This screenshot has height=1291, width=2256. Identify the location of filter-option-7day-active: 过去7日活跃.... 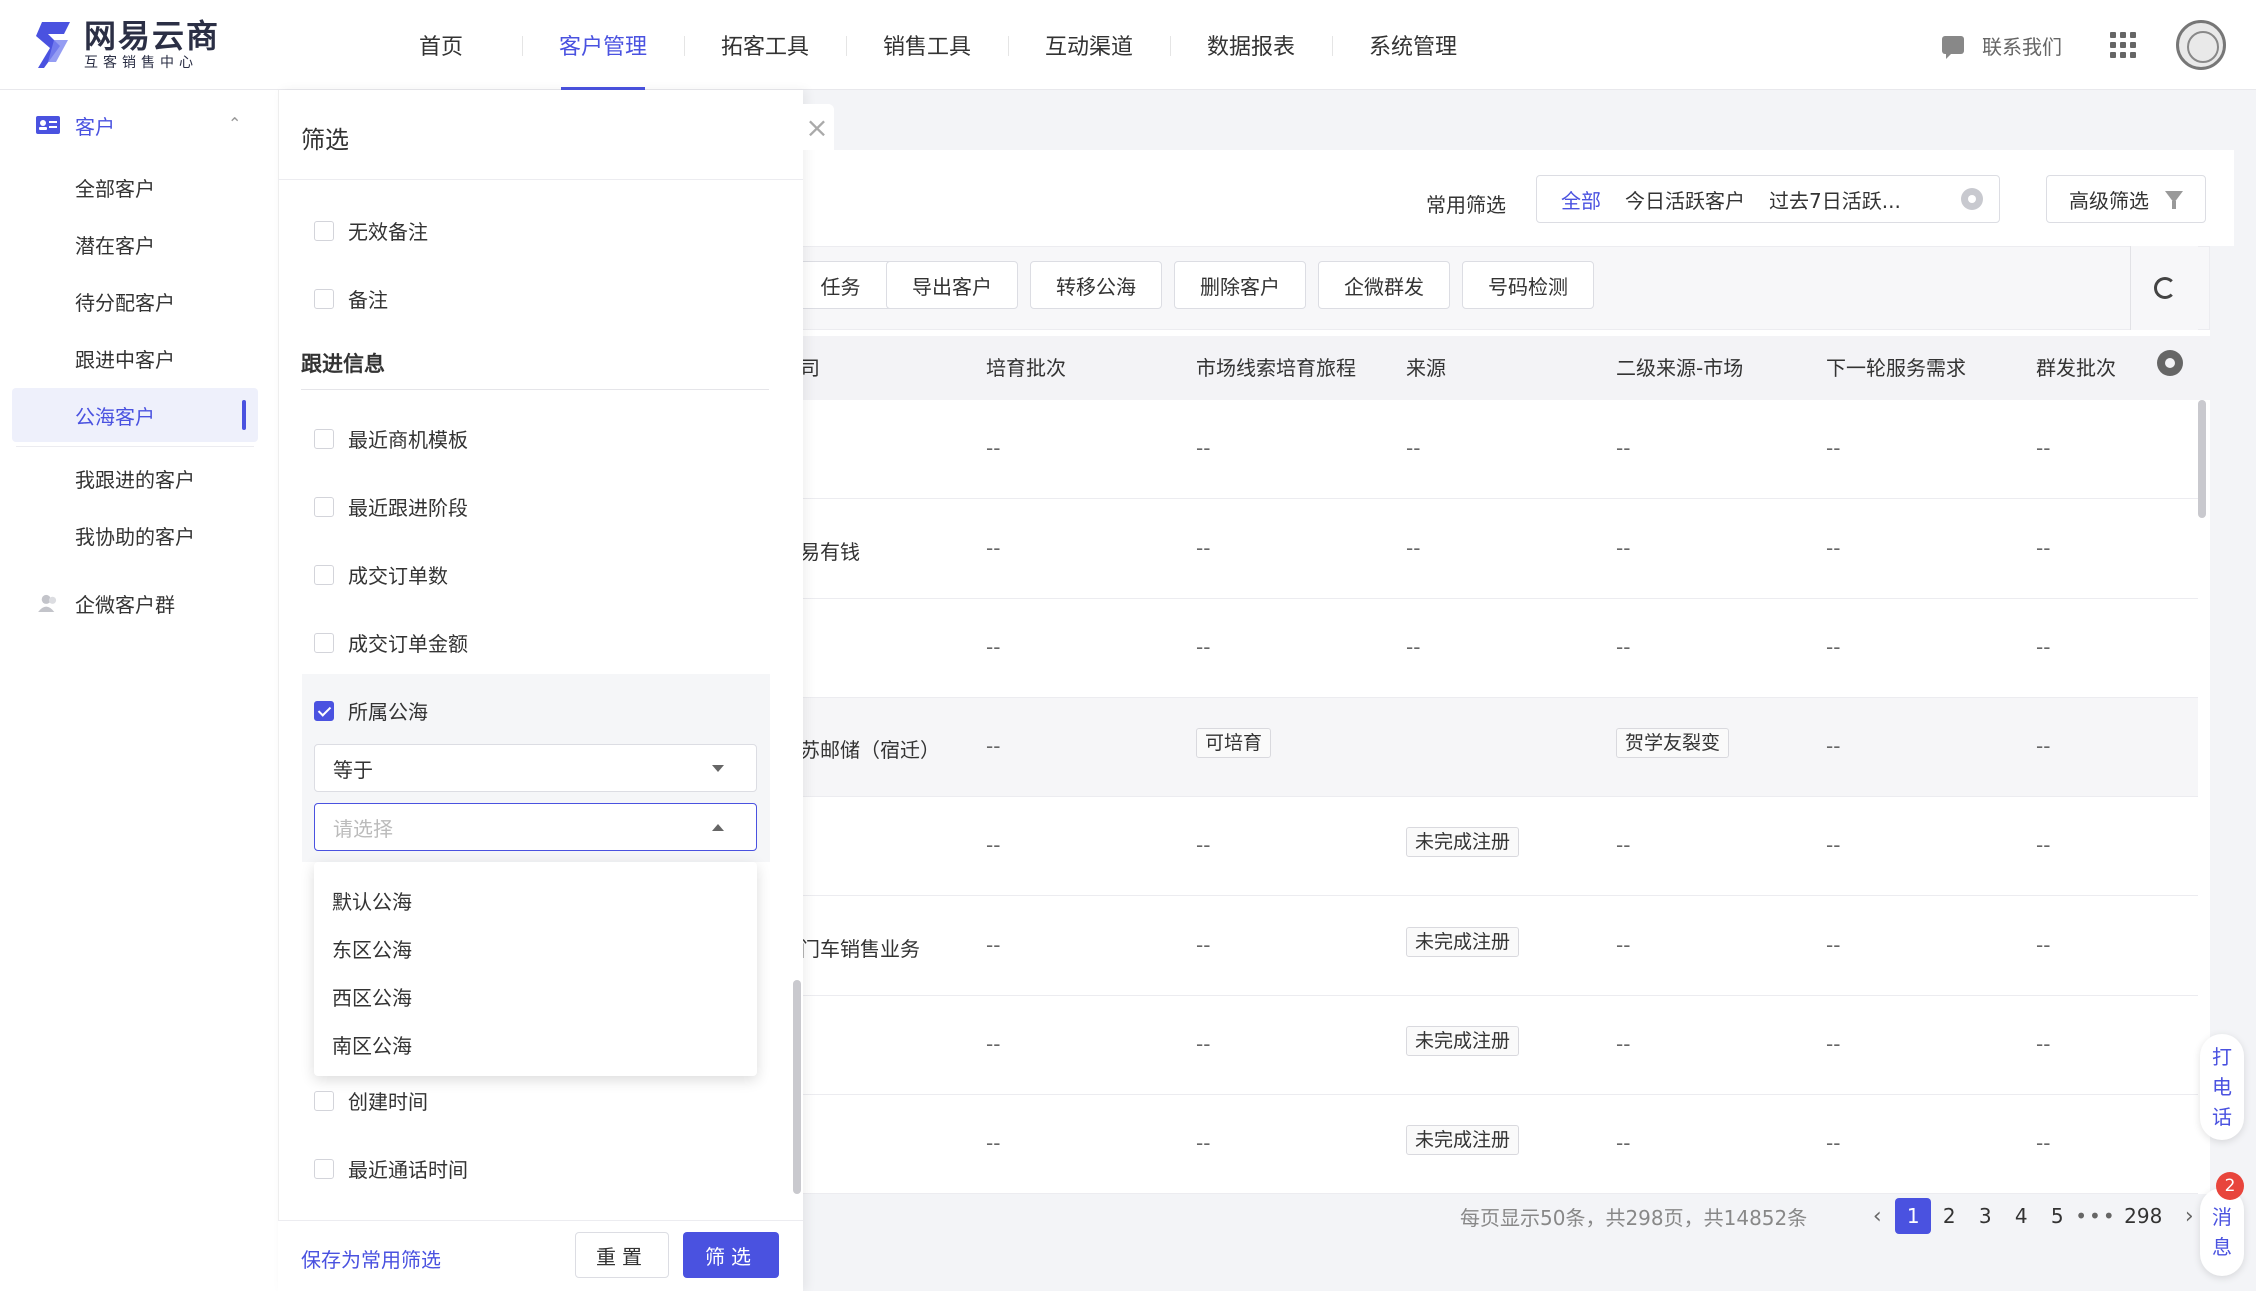
(1835, 199).